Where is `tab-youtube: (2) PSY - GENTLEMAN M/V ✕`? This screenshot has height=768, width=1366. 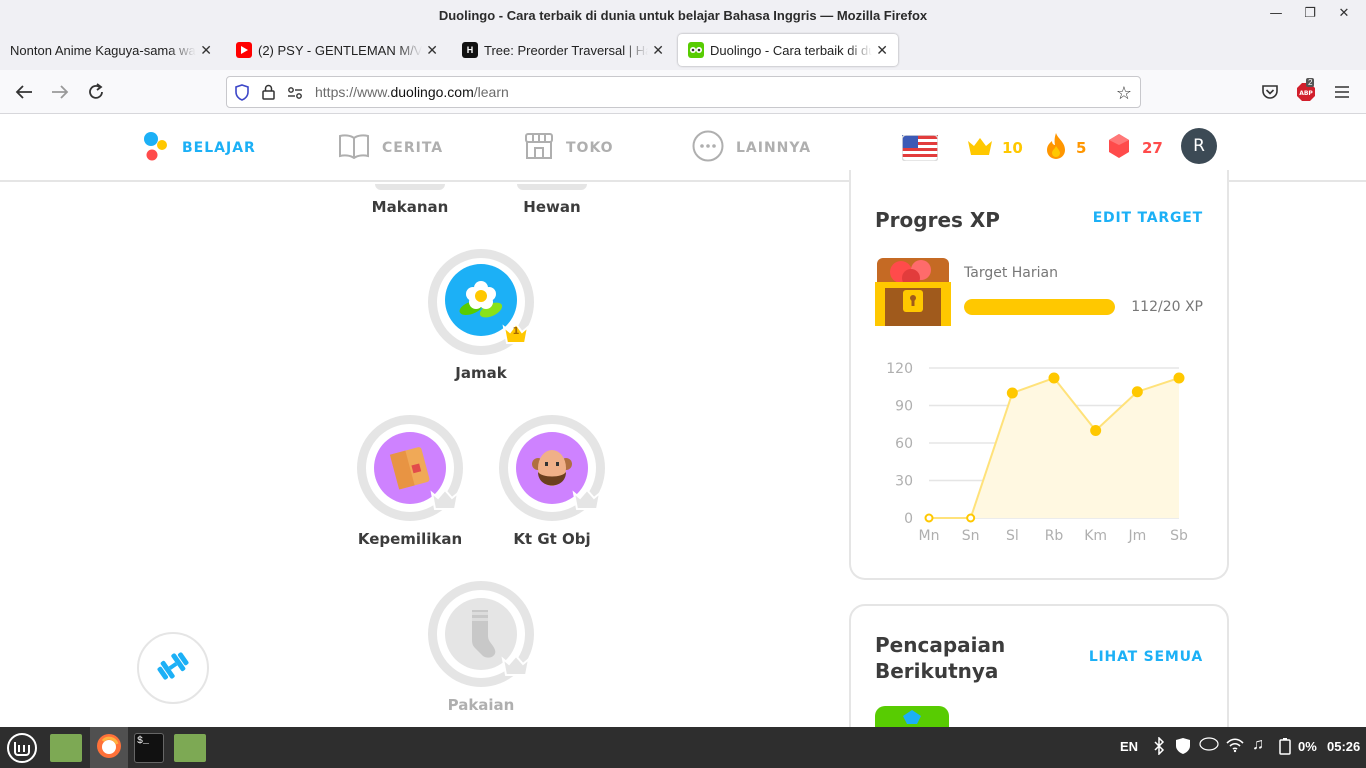 tab-youtube: (2) PSY - GENTLEMAN M/V ✕ is located at coordinates (337, 50).